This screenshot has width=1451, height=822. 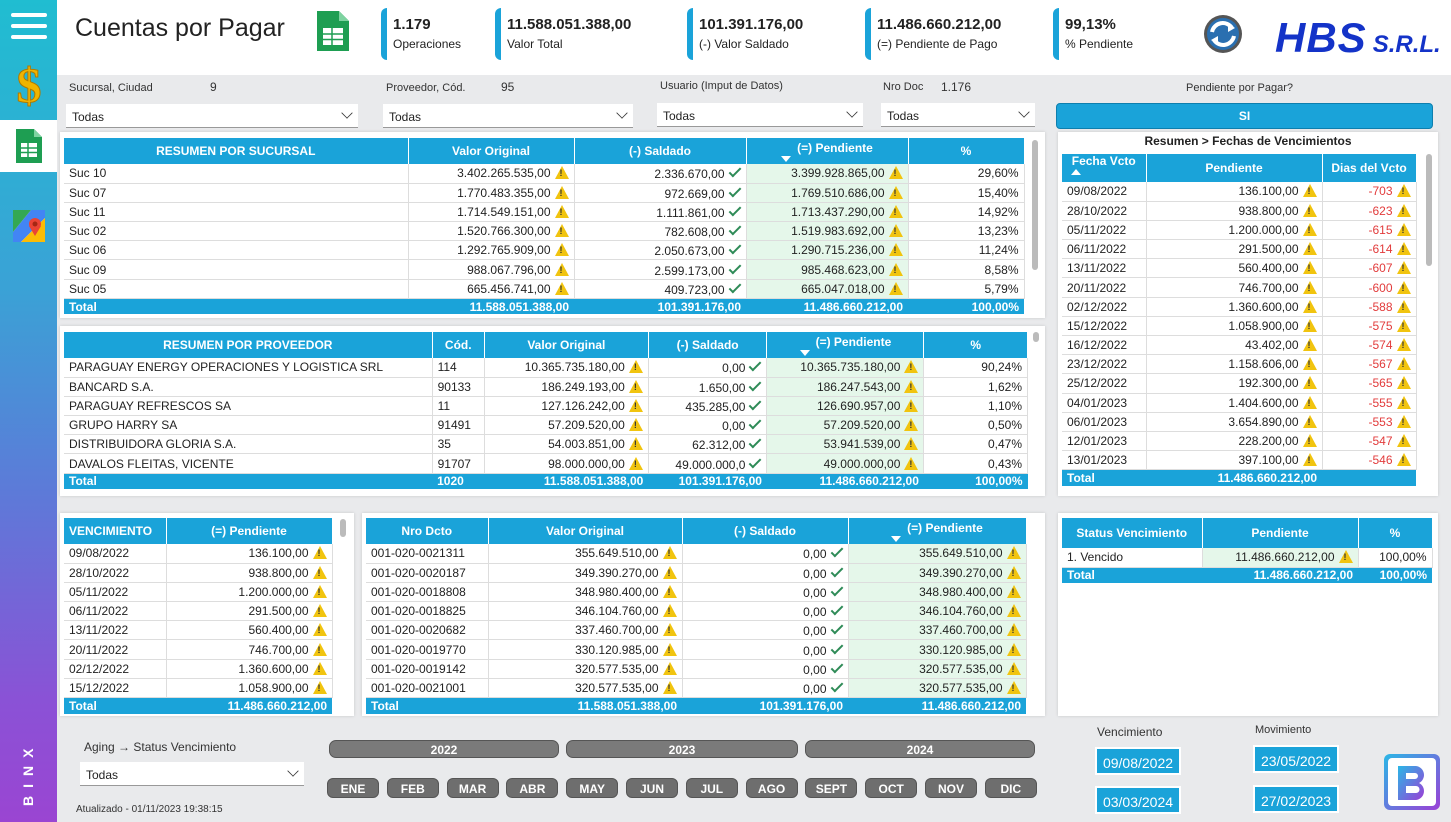 What do you see at coordinates (444, 749) in the screenshot?
I see `year-2022-button: 2022` at bounding box center [444, 749].